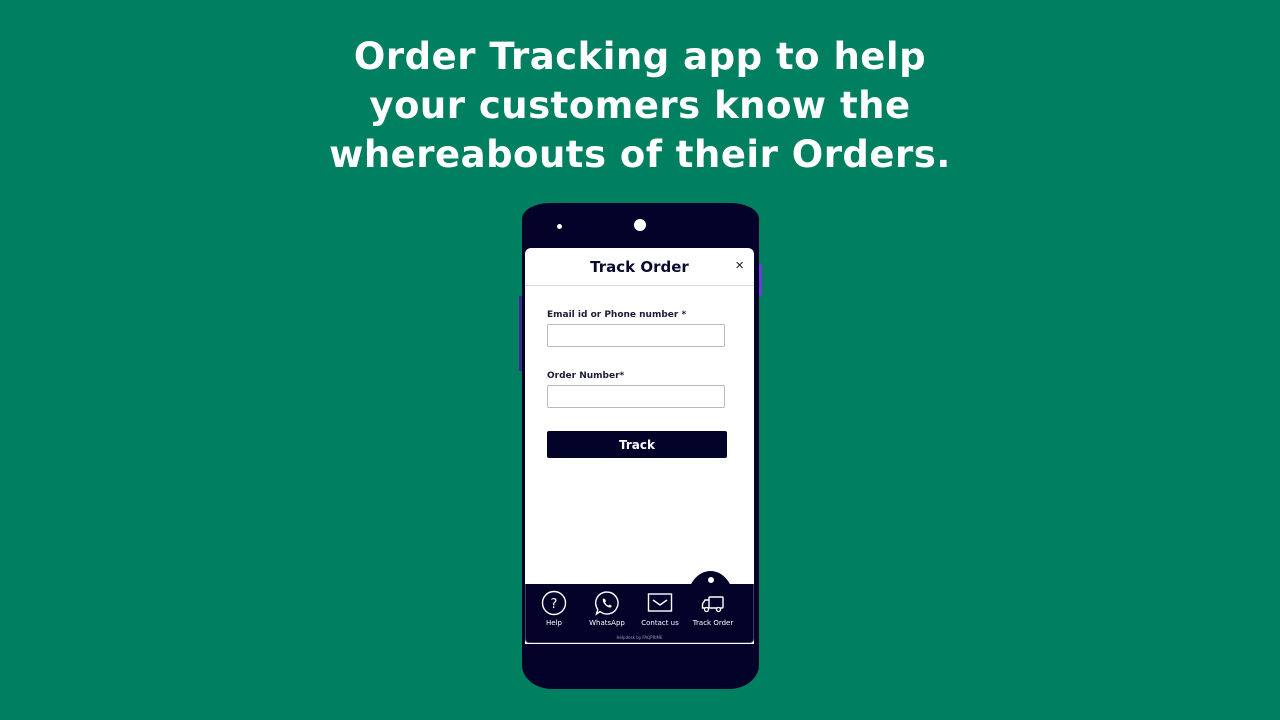  Describe the element at coordinates (559, 226) in the screenshot. I see `phone-sensor-icon` at that location.